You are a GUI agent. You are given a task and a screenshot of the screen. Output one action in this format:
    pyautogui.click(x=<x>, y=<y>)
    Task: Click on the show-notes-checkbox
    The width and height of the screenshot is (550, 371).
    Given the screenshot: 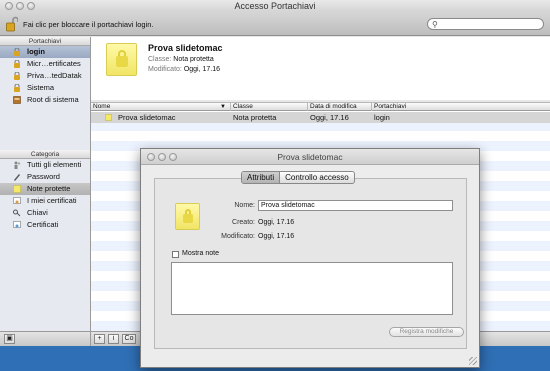 What is the action you would take?
    pyautogui.click(x=175, y=254)
    